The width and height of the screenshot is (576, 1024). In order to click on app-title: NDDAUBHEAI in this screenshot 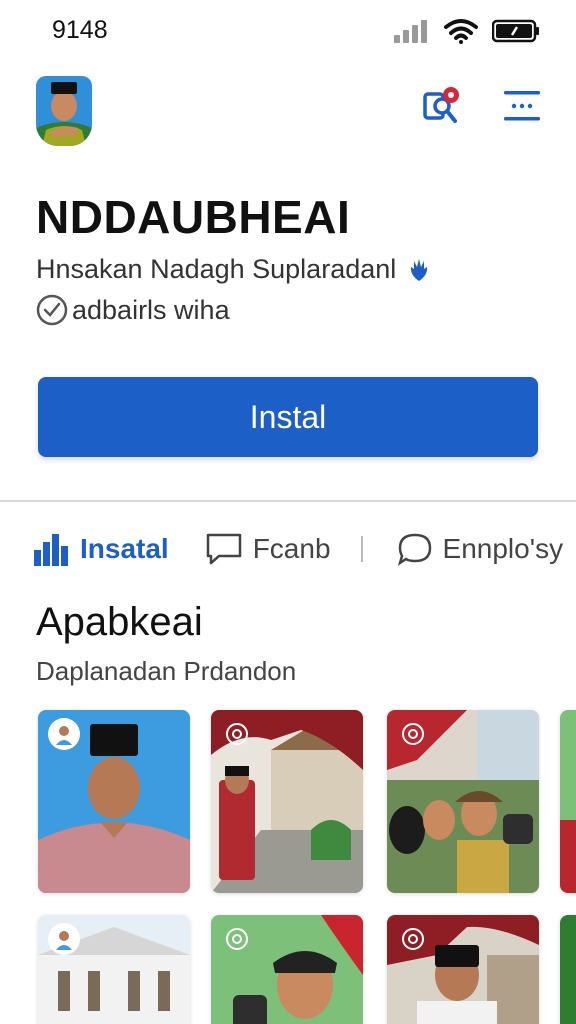, I will do `click(193, 217)`.